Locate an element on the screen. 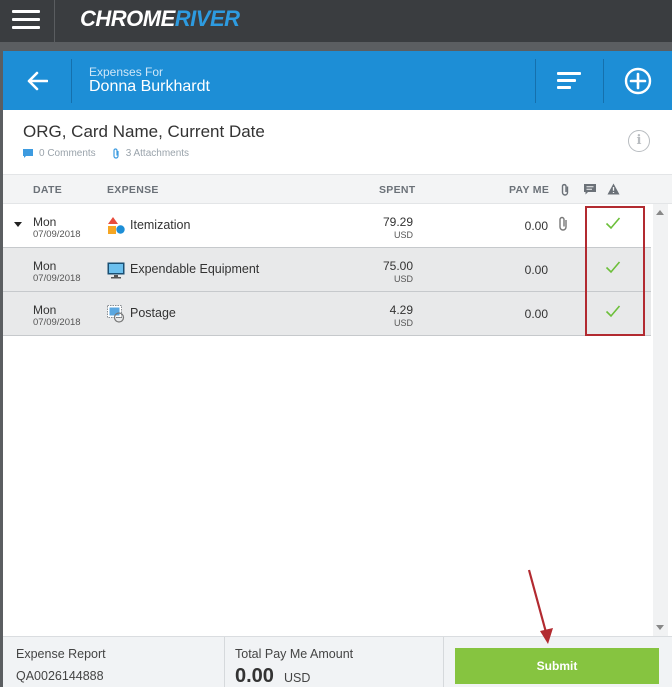  table-header: DATE EXPENSE SPENT PAY ME is located at coordinates (337, 189).